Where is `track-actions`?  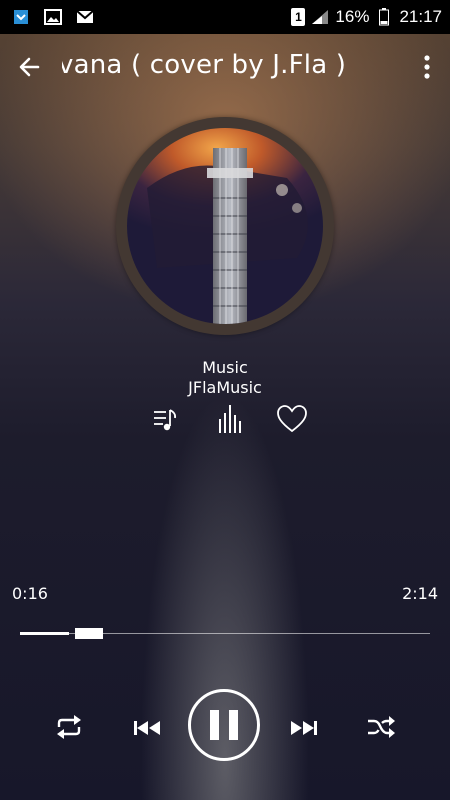
track-actions is located at coordinates (225, 420).